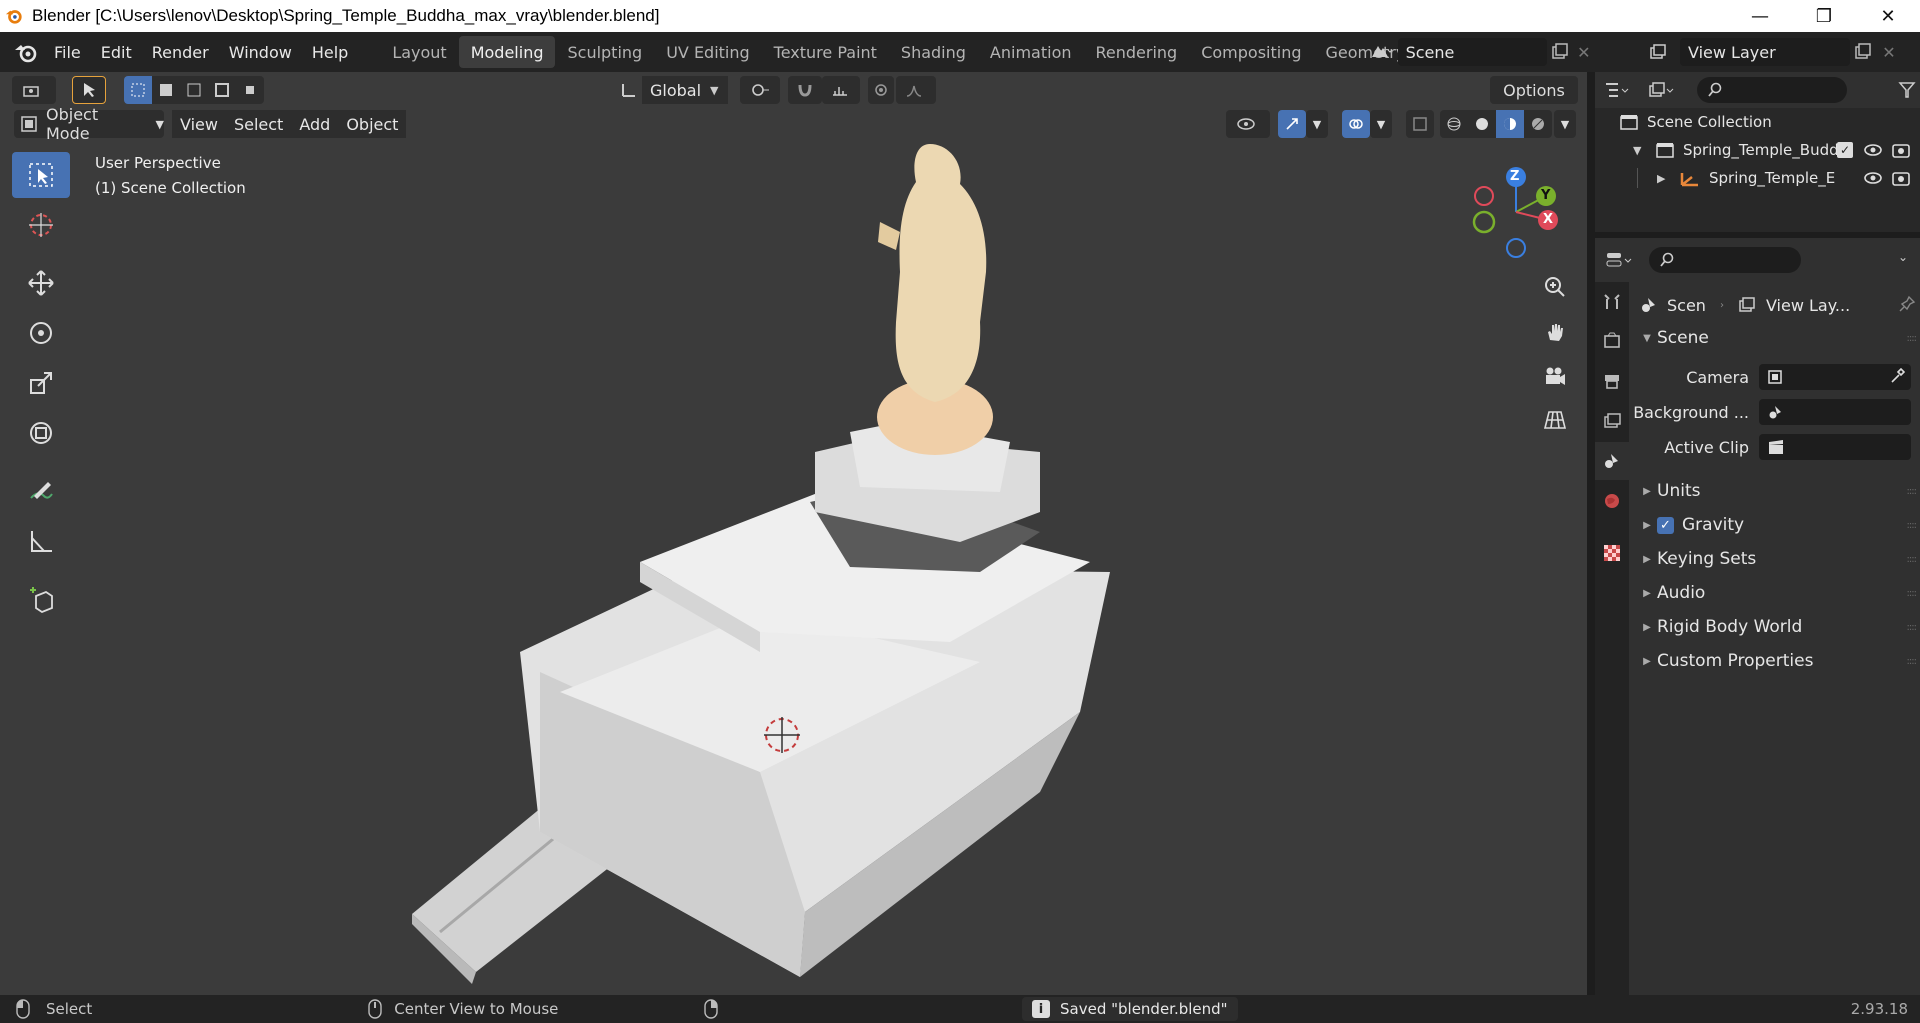  I want to click on select-box-tool-icon, so click(41, 175).